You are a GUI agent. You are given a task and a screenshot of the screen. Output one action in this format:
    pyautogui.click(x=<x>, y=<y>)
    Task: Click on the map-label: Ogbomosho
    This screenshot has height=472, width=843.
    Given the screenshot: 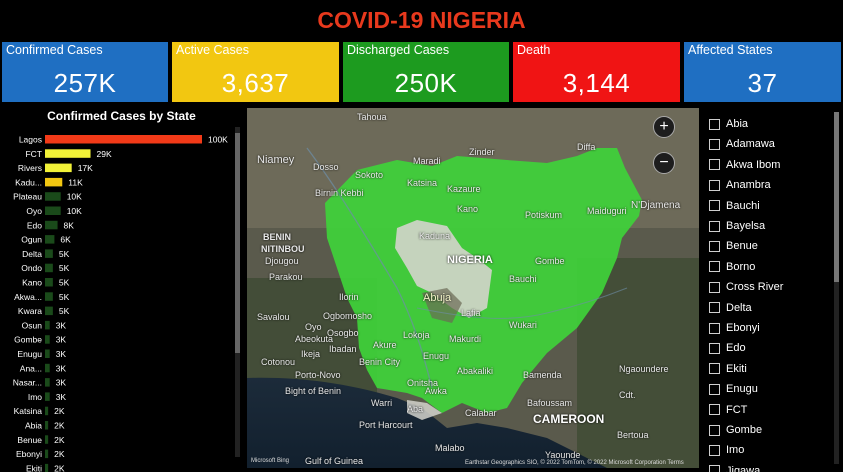 What is the action you would take?
    pyautogui.click(x=348, y=316)
    